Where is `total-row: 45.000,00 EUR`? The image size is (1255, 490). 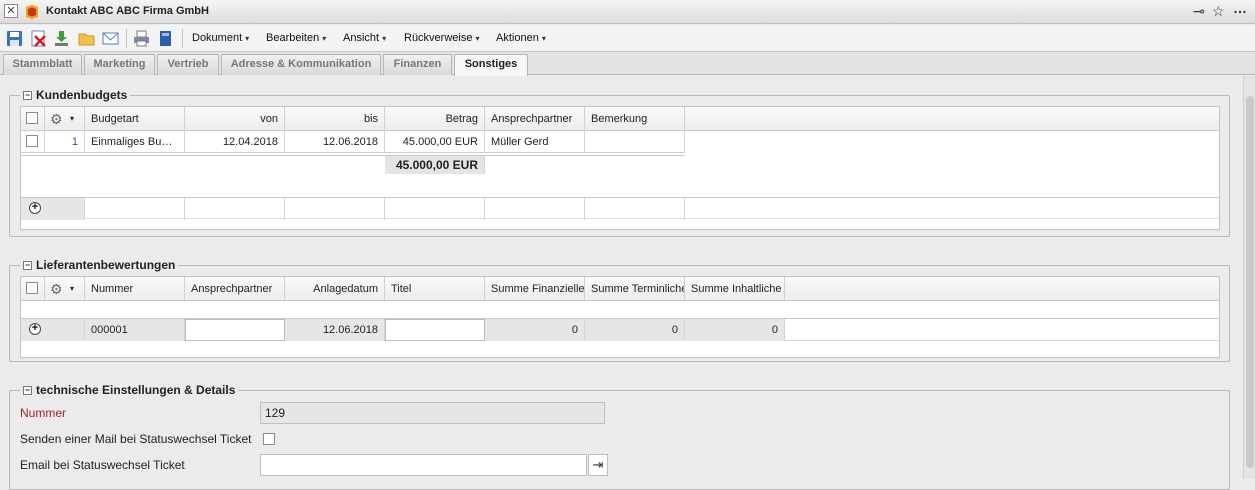 total-row: 45.000,00 EUR is located at coordinates (353, 164).